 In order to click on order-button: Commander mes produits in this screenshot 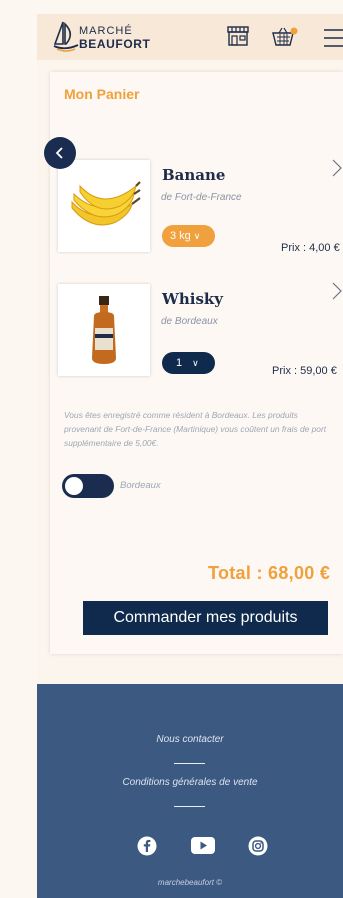, I will do `click(205, 618)`.